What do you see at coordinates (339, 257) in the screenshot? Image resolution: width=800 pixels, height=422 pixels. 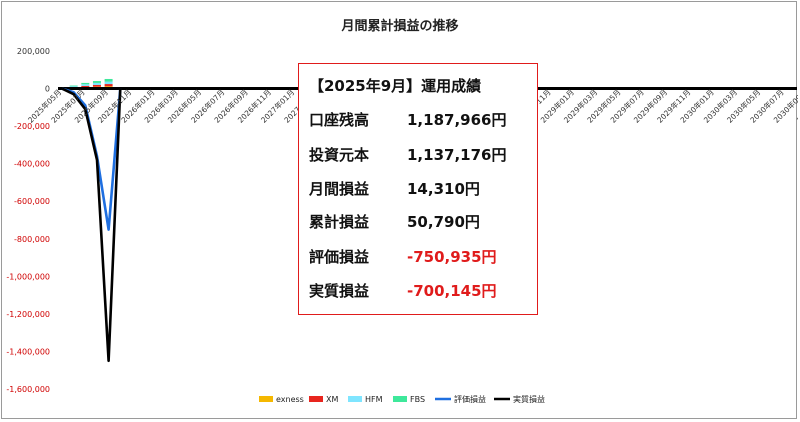 I see `summary-label: 評価損益` at bounding box center [339, 257].